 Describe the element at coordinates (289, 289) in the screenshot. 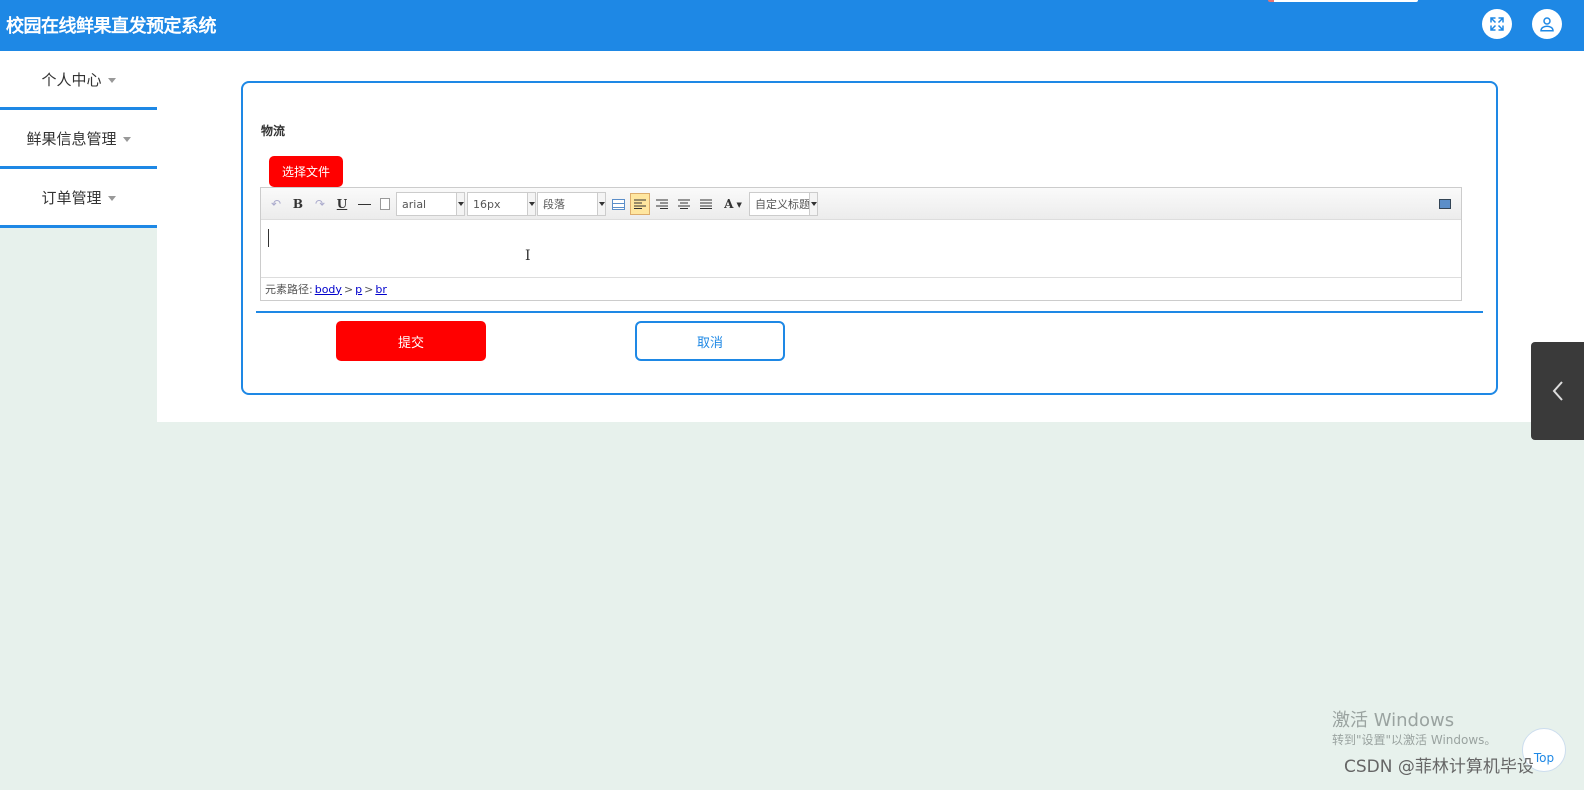

I see `element-path-label: 元素路径:` at that location.